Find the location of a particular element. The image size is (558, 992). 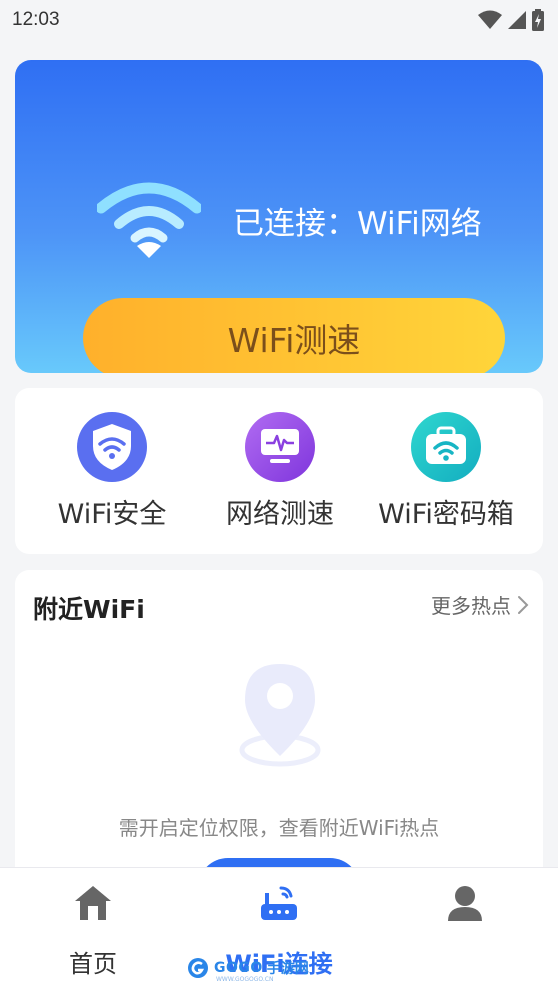

status-icons is located at coordinates (511, 20).